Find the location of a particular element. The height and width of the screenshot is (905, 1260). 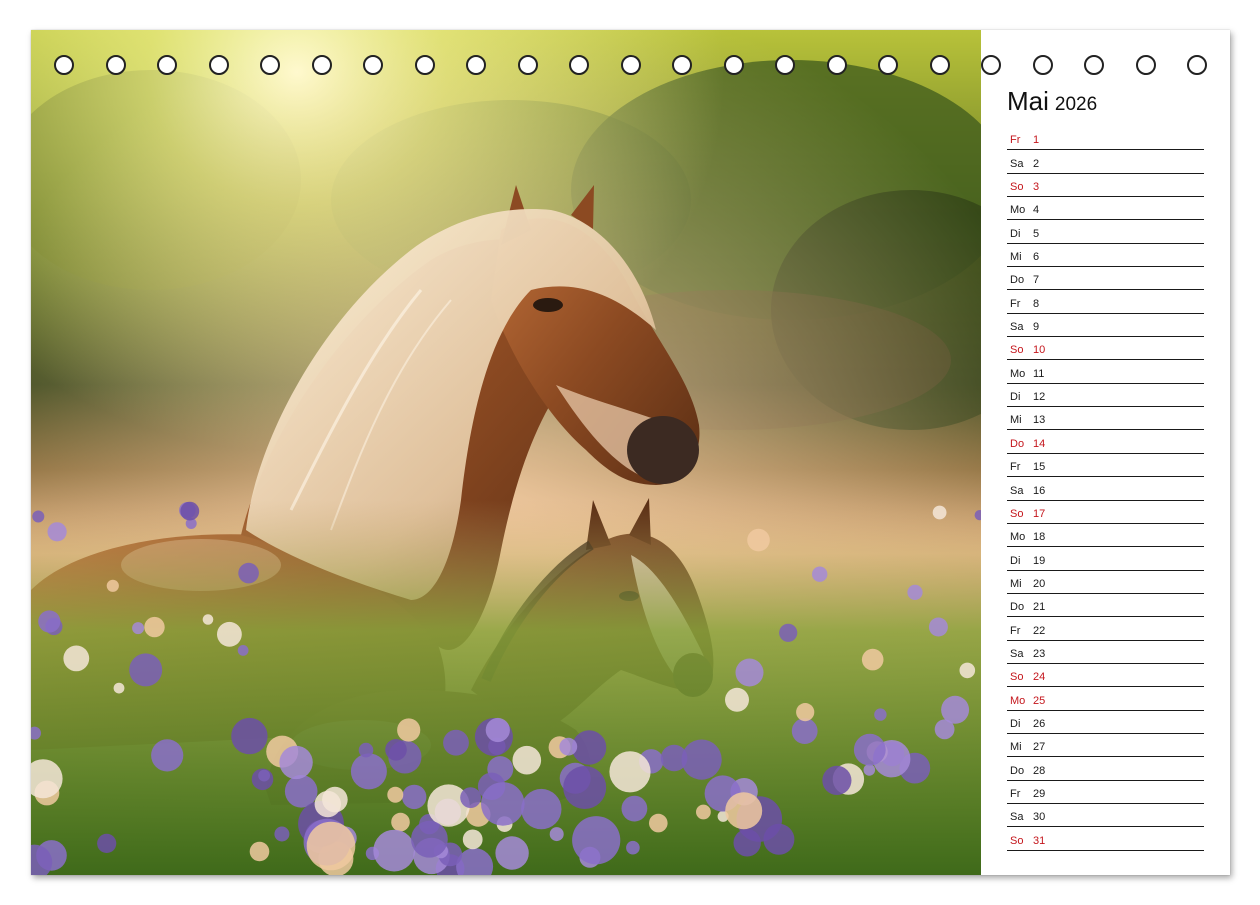

day-row: Fr 15 is located at coordinates (1105, 466).